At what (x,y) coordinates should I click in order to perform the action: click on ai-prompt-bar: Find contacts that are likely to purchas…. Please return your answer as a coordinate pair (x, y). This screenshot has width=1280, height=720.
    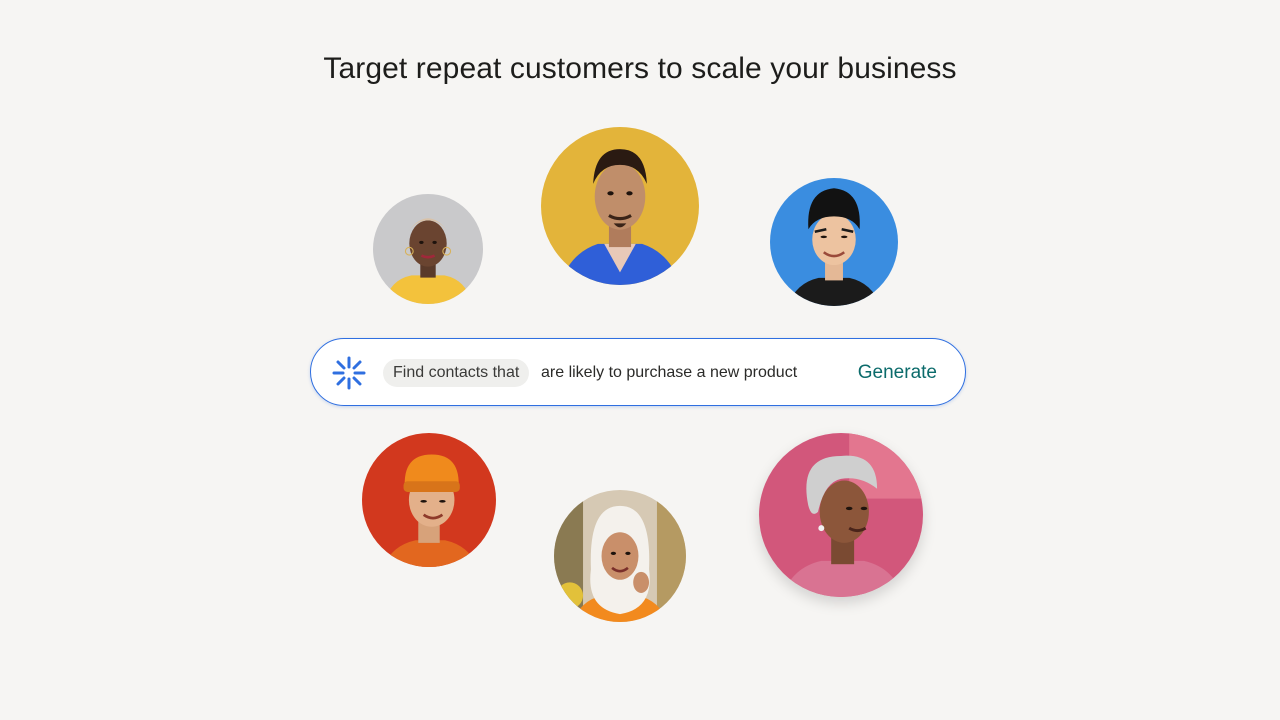
    Looking at the image, I should click on (638, 372).